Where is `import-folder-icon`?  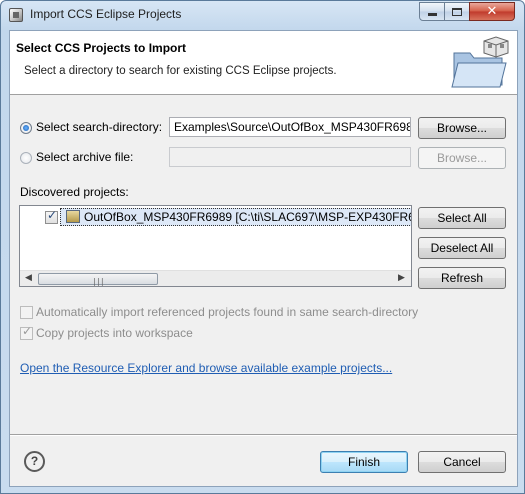
import-folder-icon is located at coordinates (480, 62).